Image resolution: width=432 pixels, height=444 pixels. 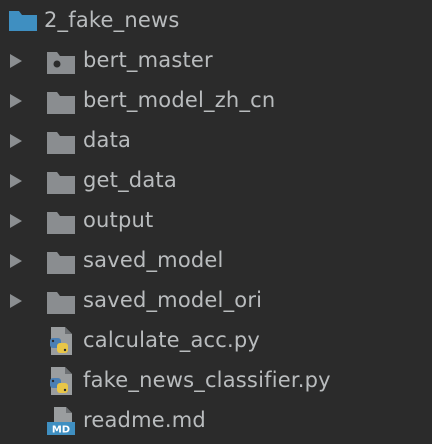 What do you see at coordinates (61, 62) in the screenshot?
I see `module-folder-icon` at bounding box center [61, 62].